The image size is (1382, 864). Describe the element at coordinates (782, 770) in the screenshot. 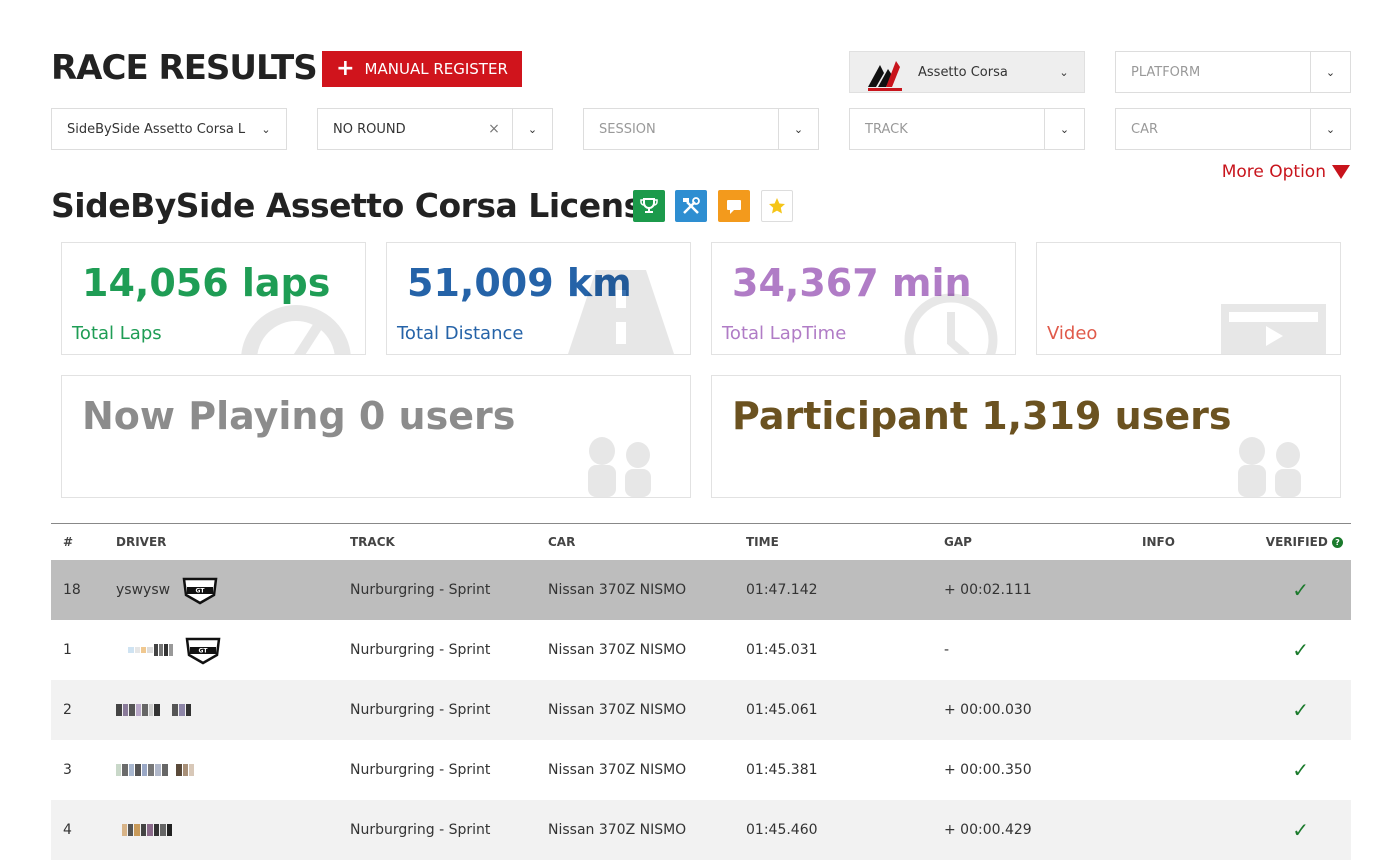

I see `row-time: 01:45.381` at that location.